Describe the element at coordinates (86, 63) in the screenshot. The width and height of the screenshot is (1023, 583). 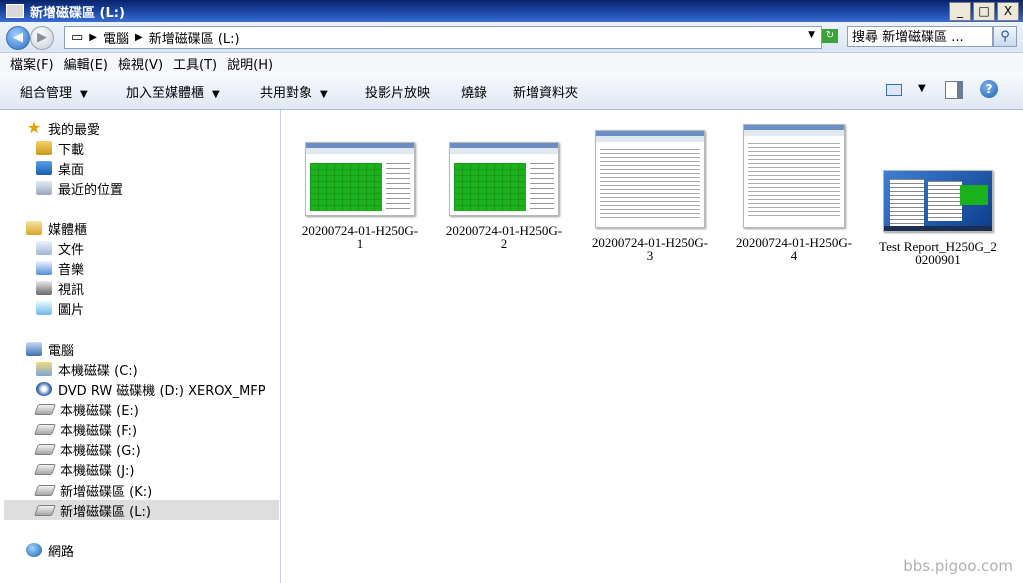
I see `menu-edit: 編輯(E)` at that location.